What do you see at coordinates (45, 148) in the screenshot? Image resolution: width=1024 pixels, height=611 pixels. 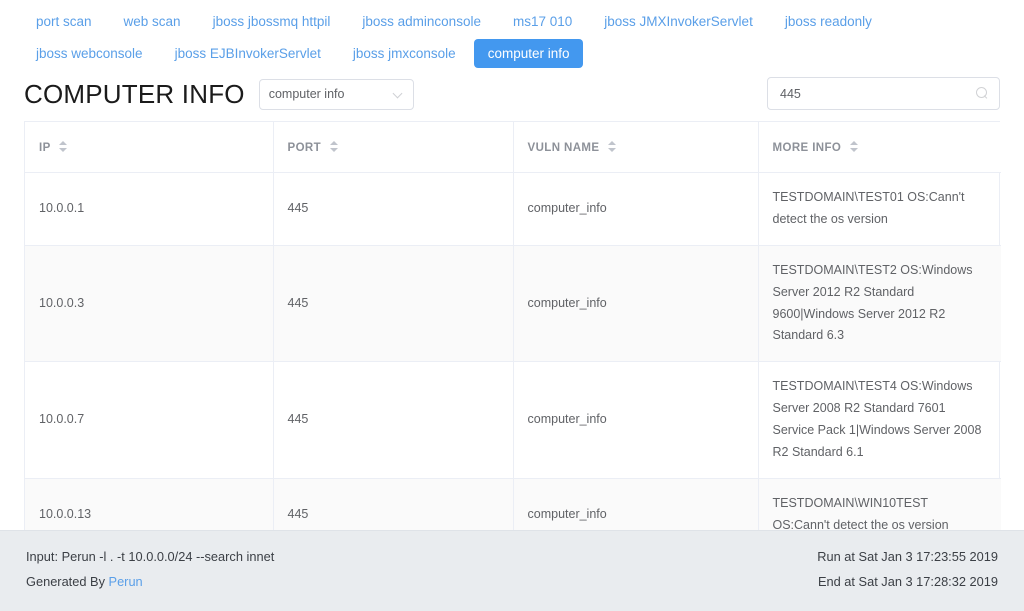 I see `column-header-ip-label: IP` at bounding box center [45, 148].